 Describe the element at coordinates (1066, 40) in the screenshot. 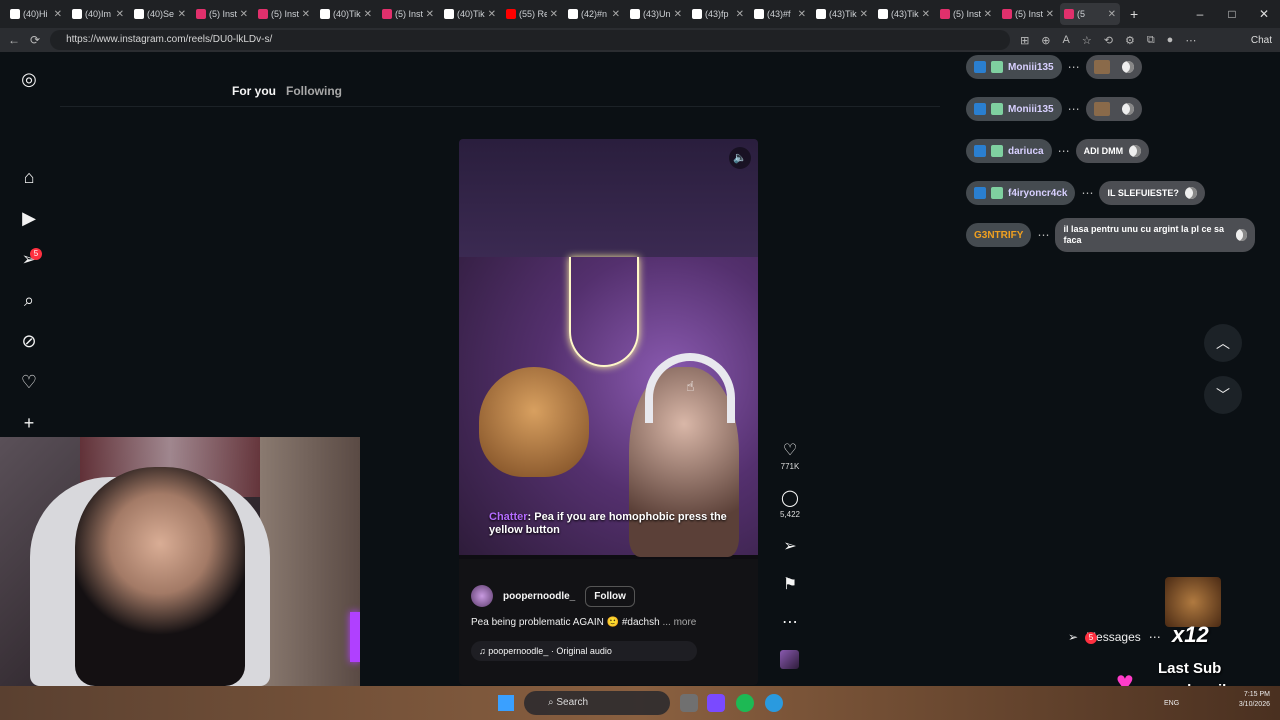

I see `read-aloud-icon: A` at that location.